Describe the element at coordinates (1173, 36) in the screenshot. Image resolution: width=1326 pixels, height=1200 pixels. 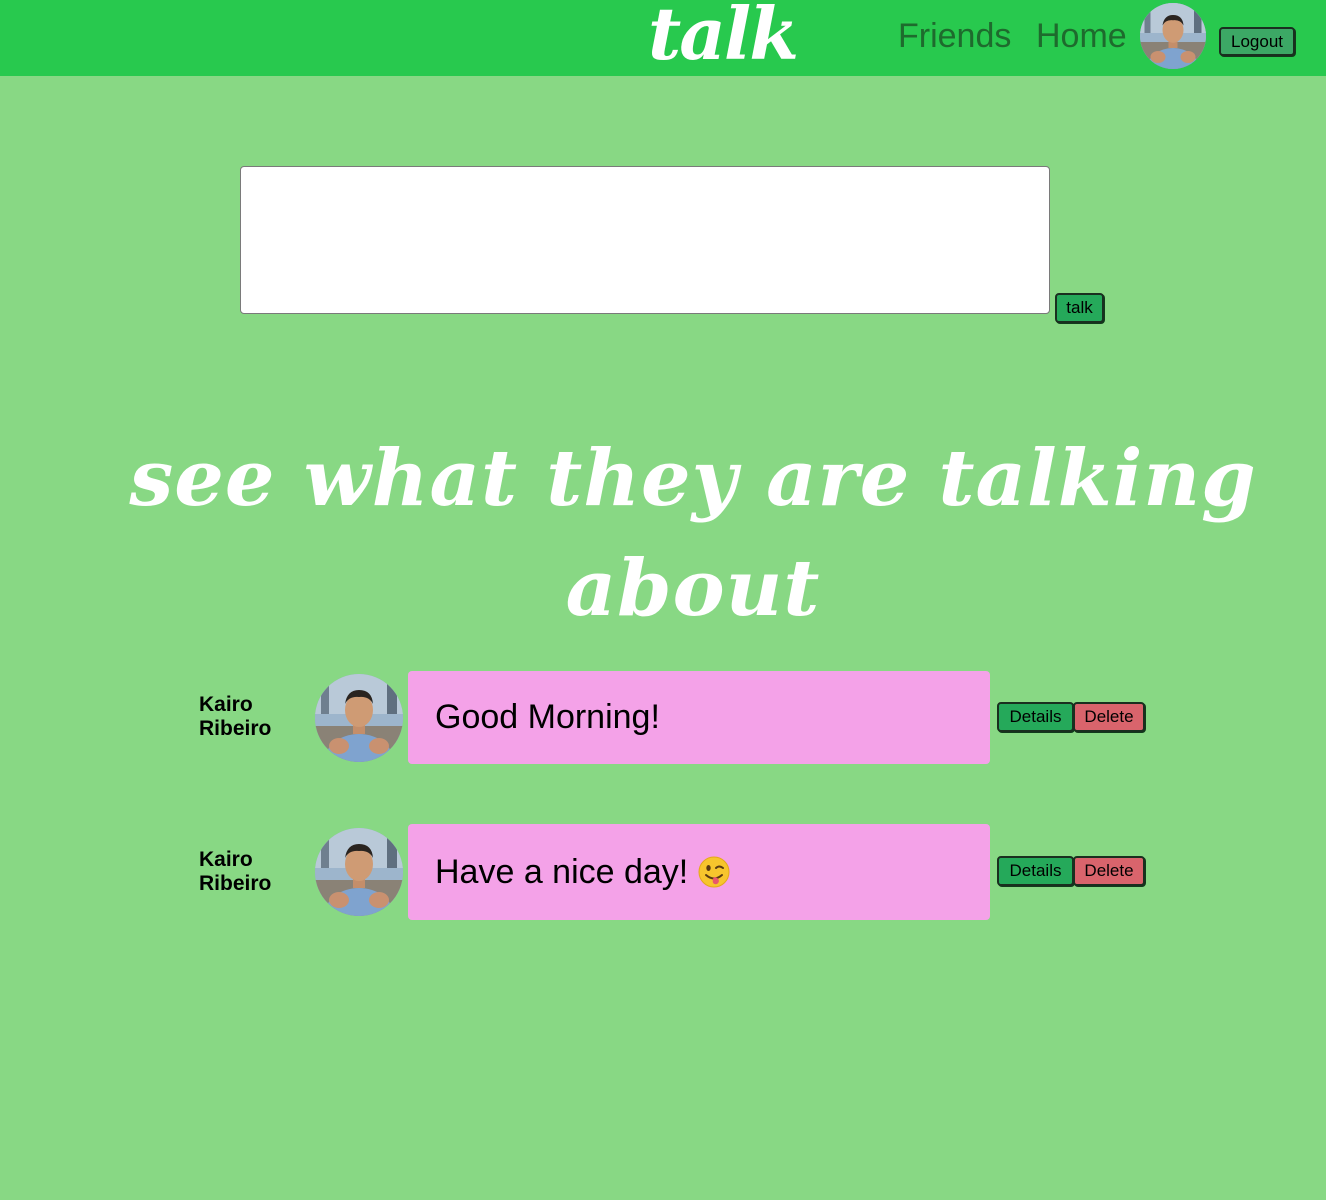
I see `user-avatar-icon` at that location.